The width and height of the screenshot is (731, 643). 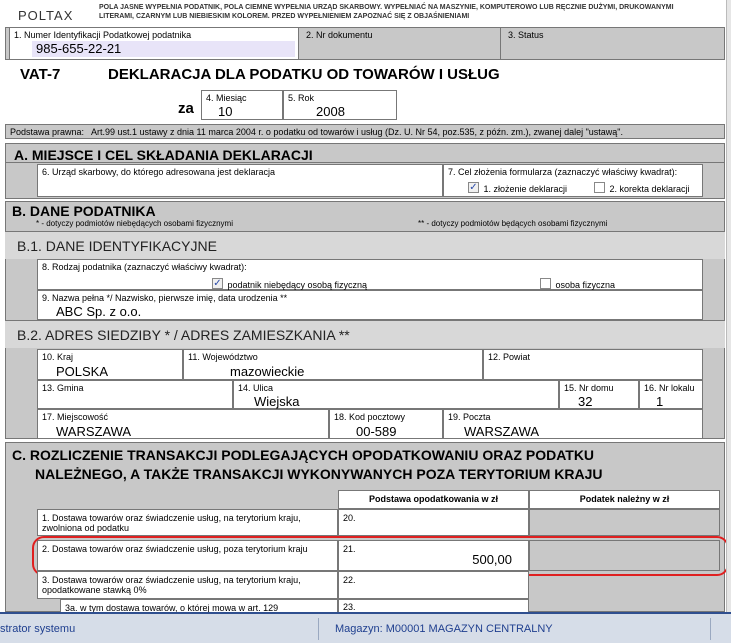 I want to click on house-no-label: 15. Nr domu, so click(x=589, y=388).